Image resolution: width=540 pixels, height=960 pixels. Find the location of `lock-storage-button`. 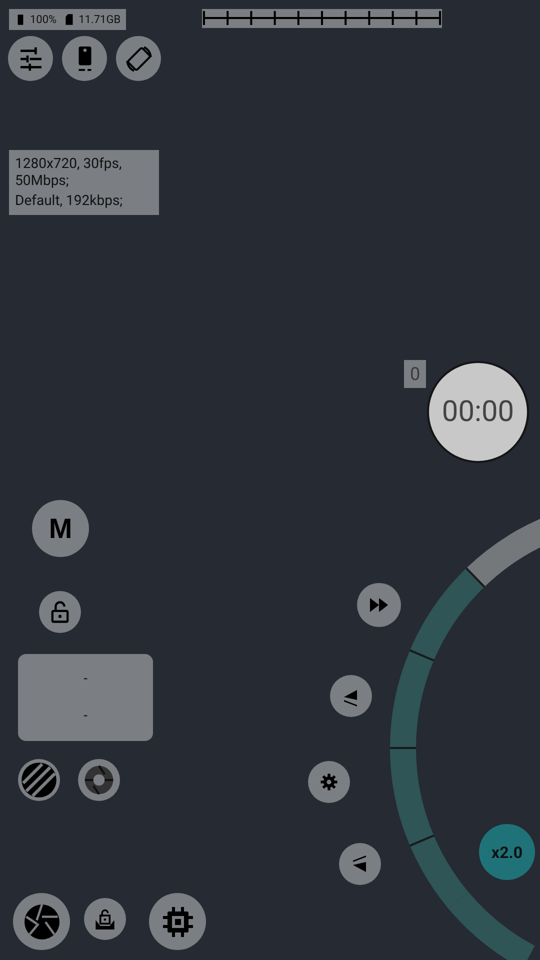

lock-storage-button is located at coordinates (105, 919).